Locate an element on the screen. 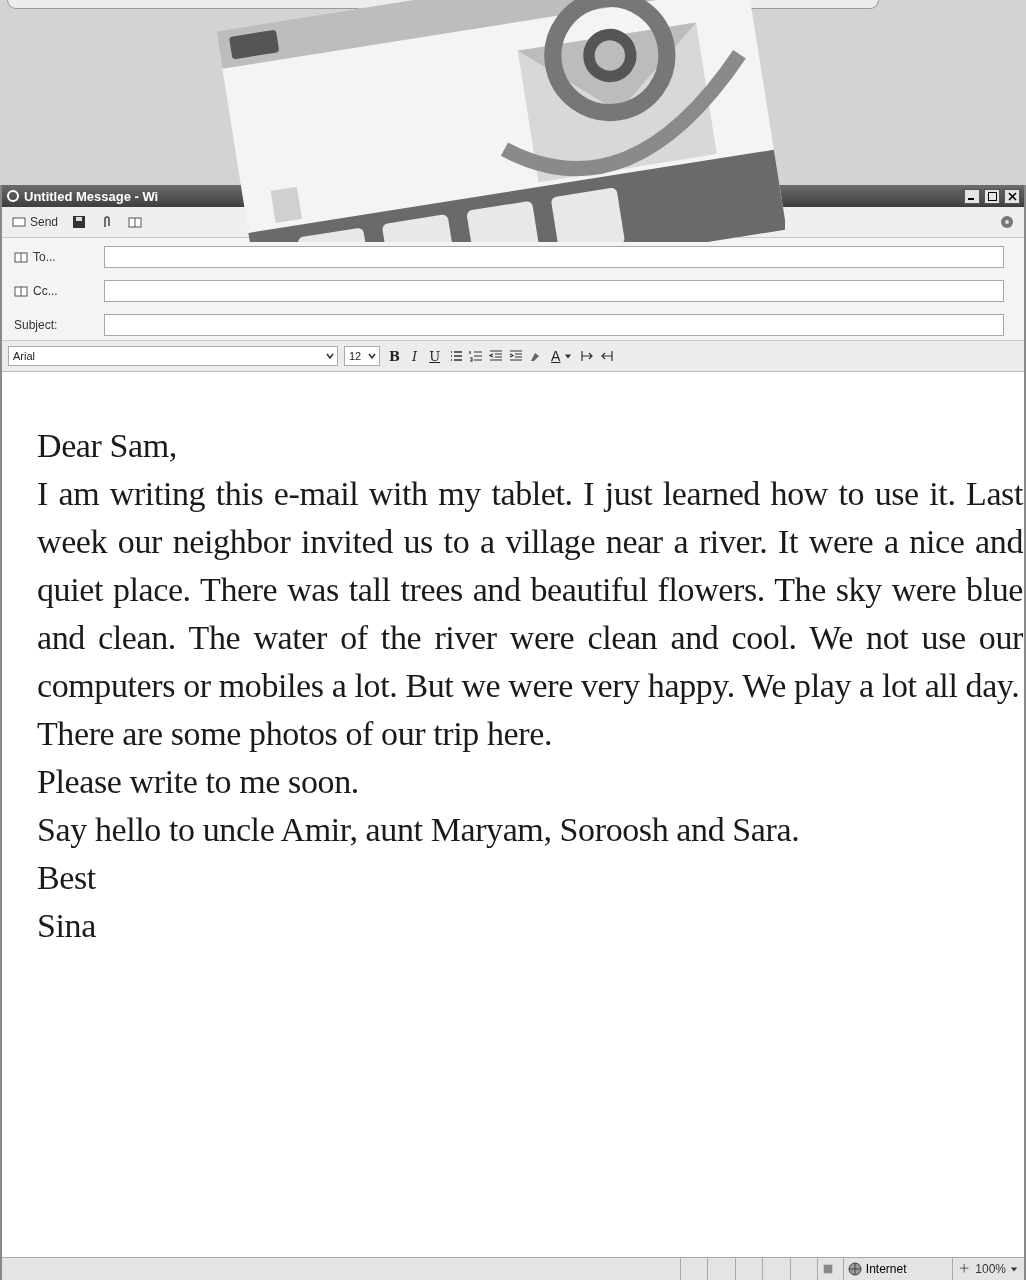 The image size is (1026, 1280). close-button is located at coordinates (1012, 196).